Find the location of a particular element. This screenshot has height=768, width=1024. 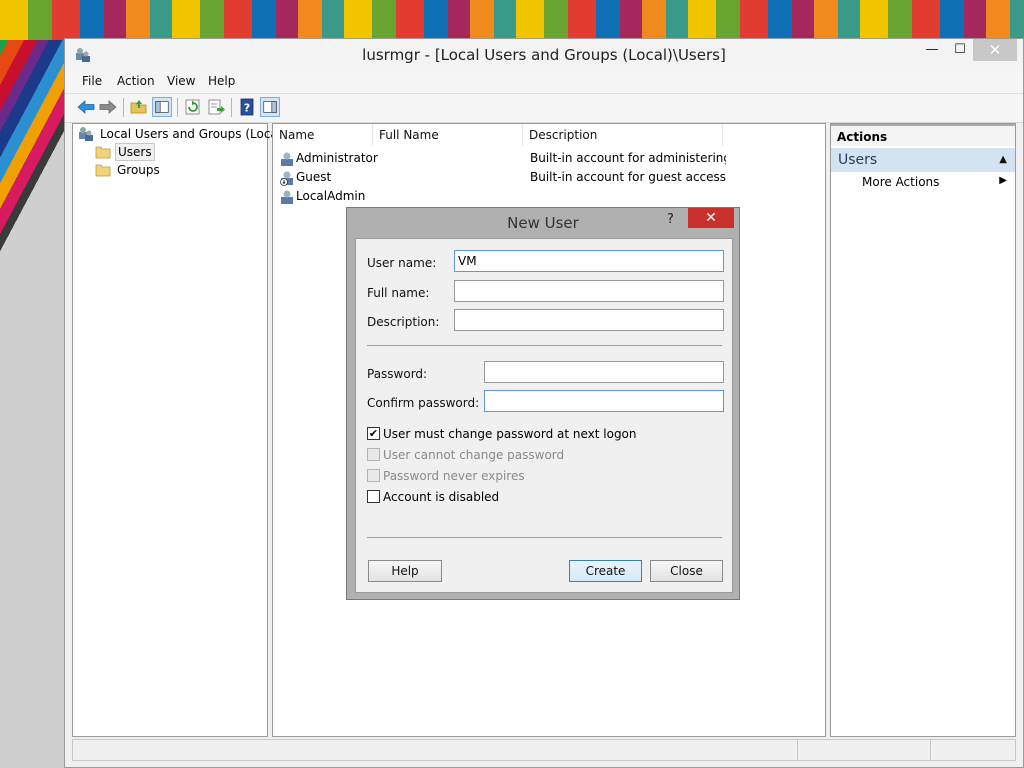

dialog-help-button: ? is located at coordinates (670, 219).